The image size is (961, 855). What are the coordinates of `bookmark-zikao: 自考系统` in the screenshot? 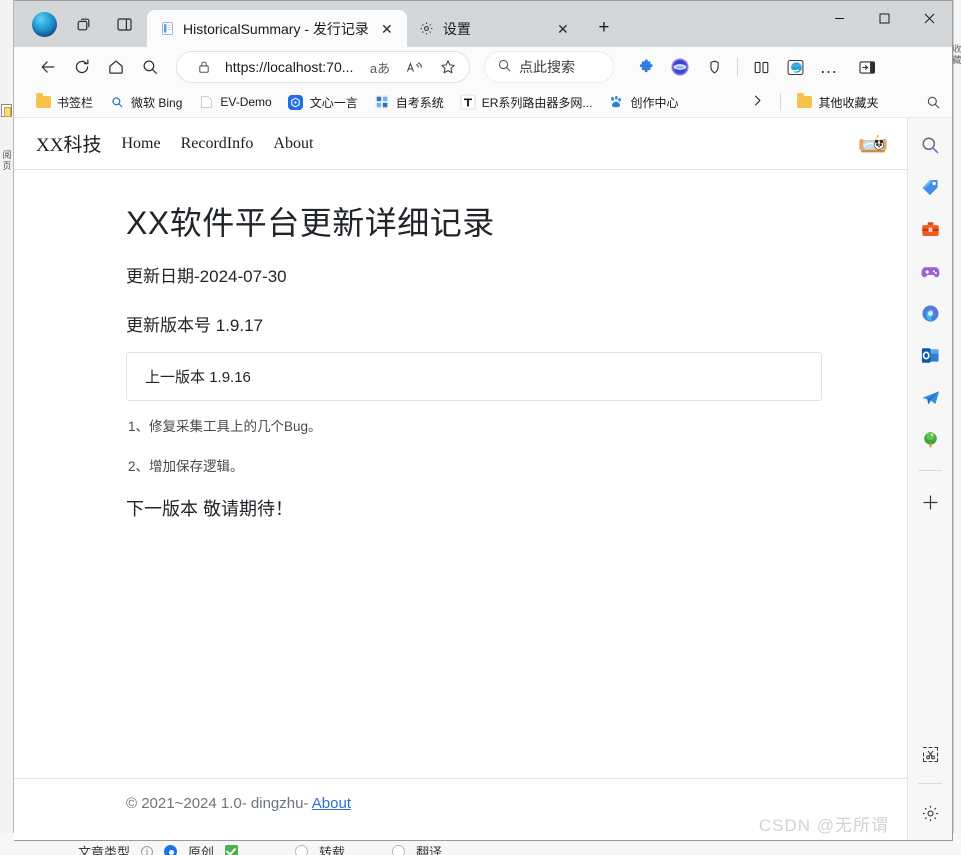 It's located at (409, 102).